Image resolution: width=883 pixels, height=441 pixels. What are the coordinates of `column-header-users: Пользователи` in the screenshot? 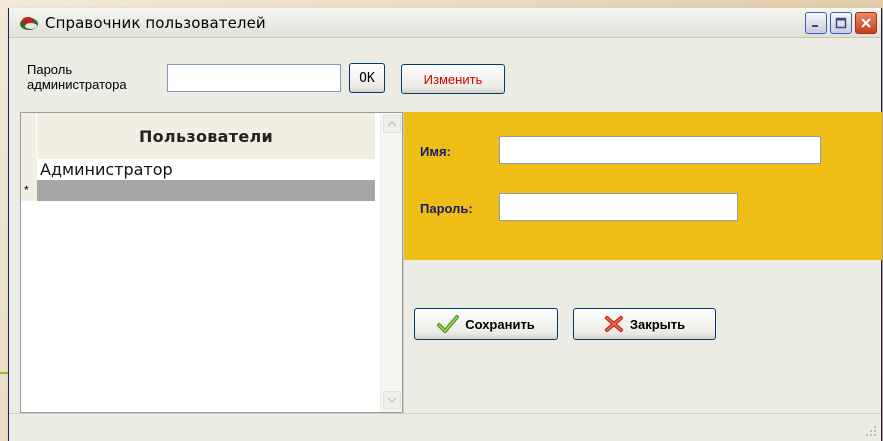 It's located at (206, 136).